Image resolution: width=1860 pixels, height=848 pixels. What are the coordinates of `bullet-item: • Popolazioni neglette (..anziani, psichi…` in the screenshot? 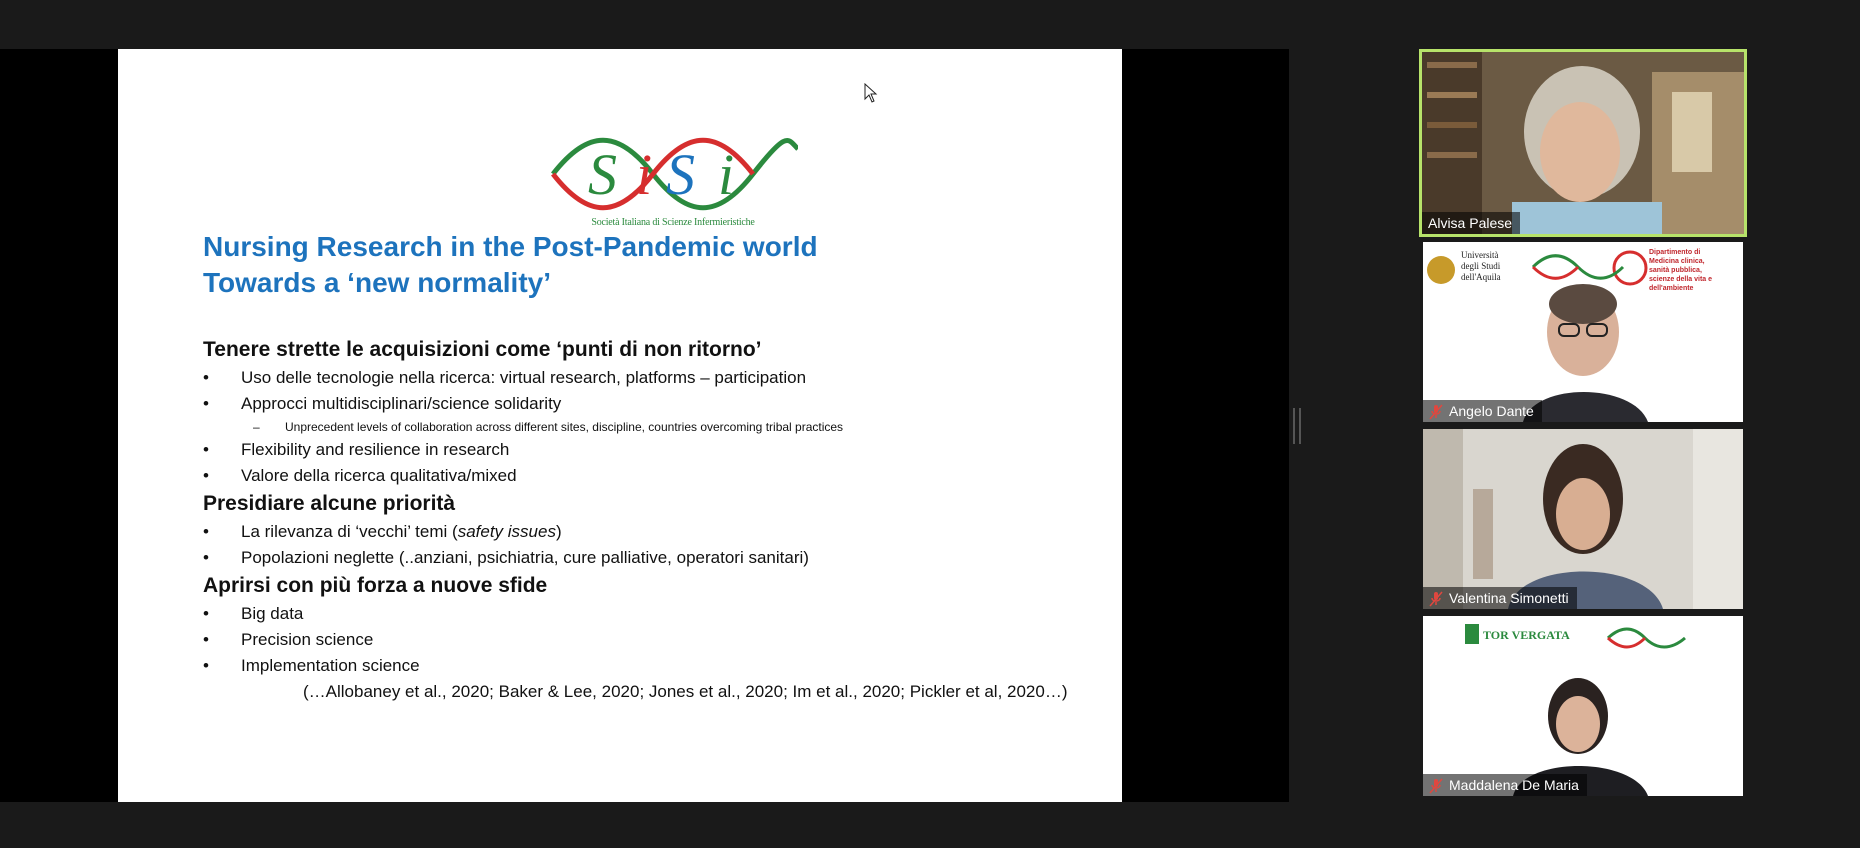 It's located at (653, 558).